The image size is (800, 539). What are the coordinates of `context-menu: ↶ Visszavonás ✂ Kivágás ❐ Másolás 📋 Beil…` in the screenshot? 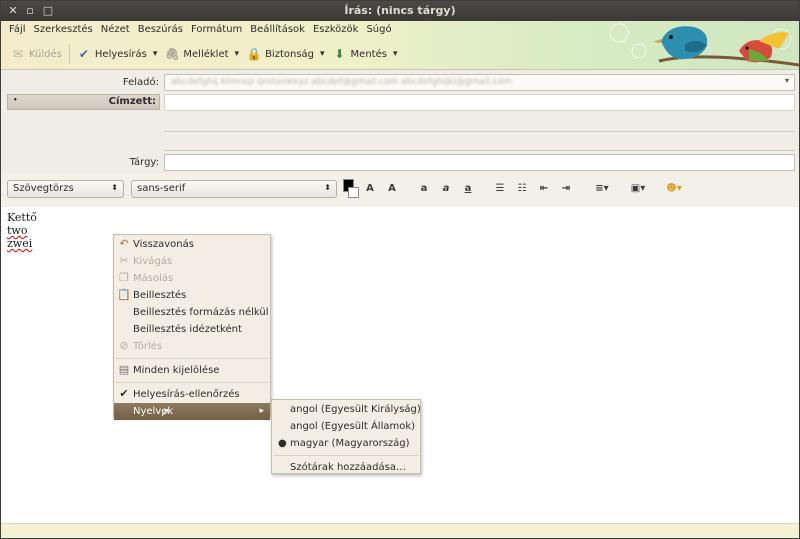 It's located at (192, 327).